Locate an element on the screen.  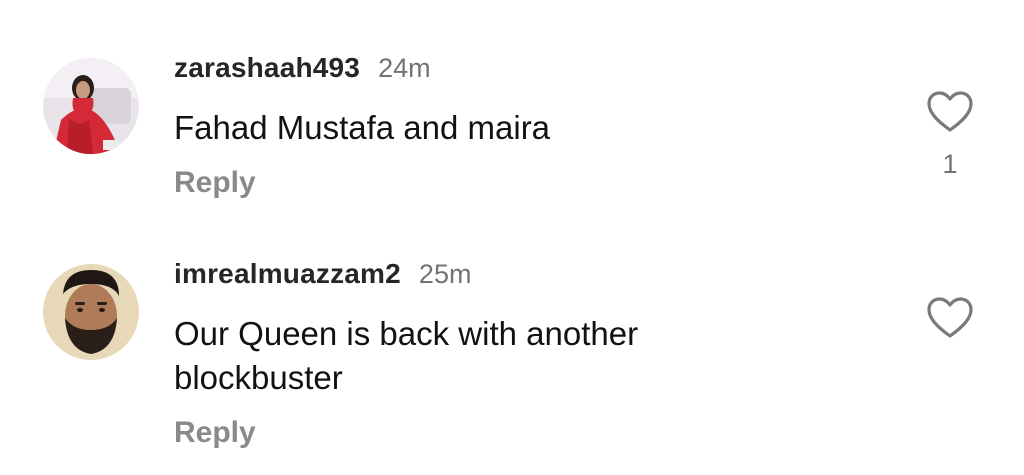
comment-meta: zarashaah493 24m is located at coordinates (524, 72).